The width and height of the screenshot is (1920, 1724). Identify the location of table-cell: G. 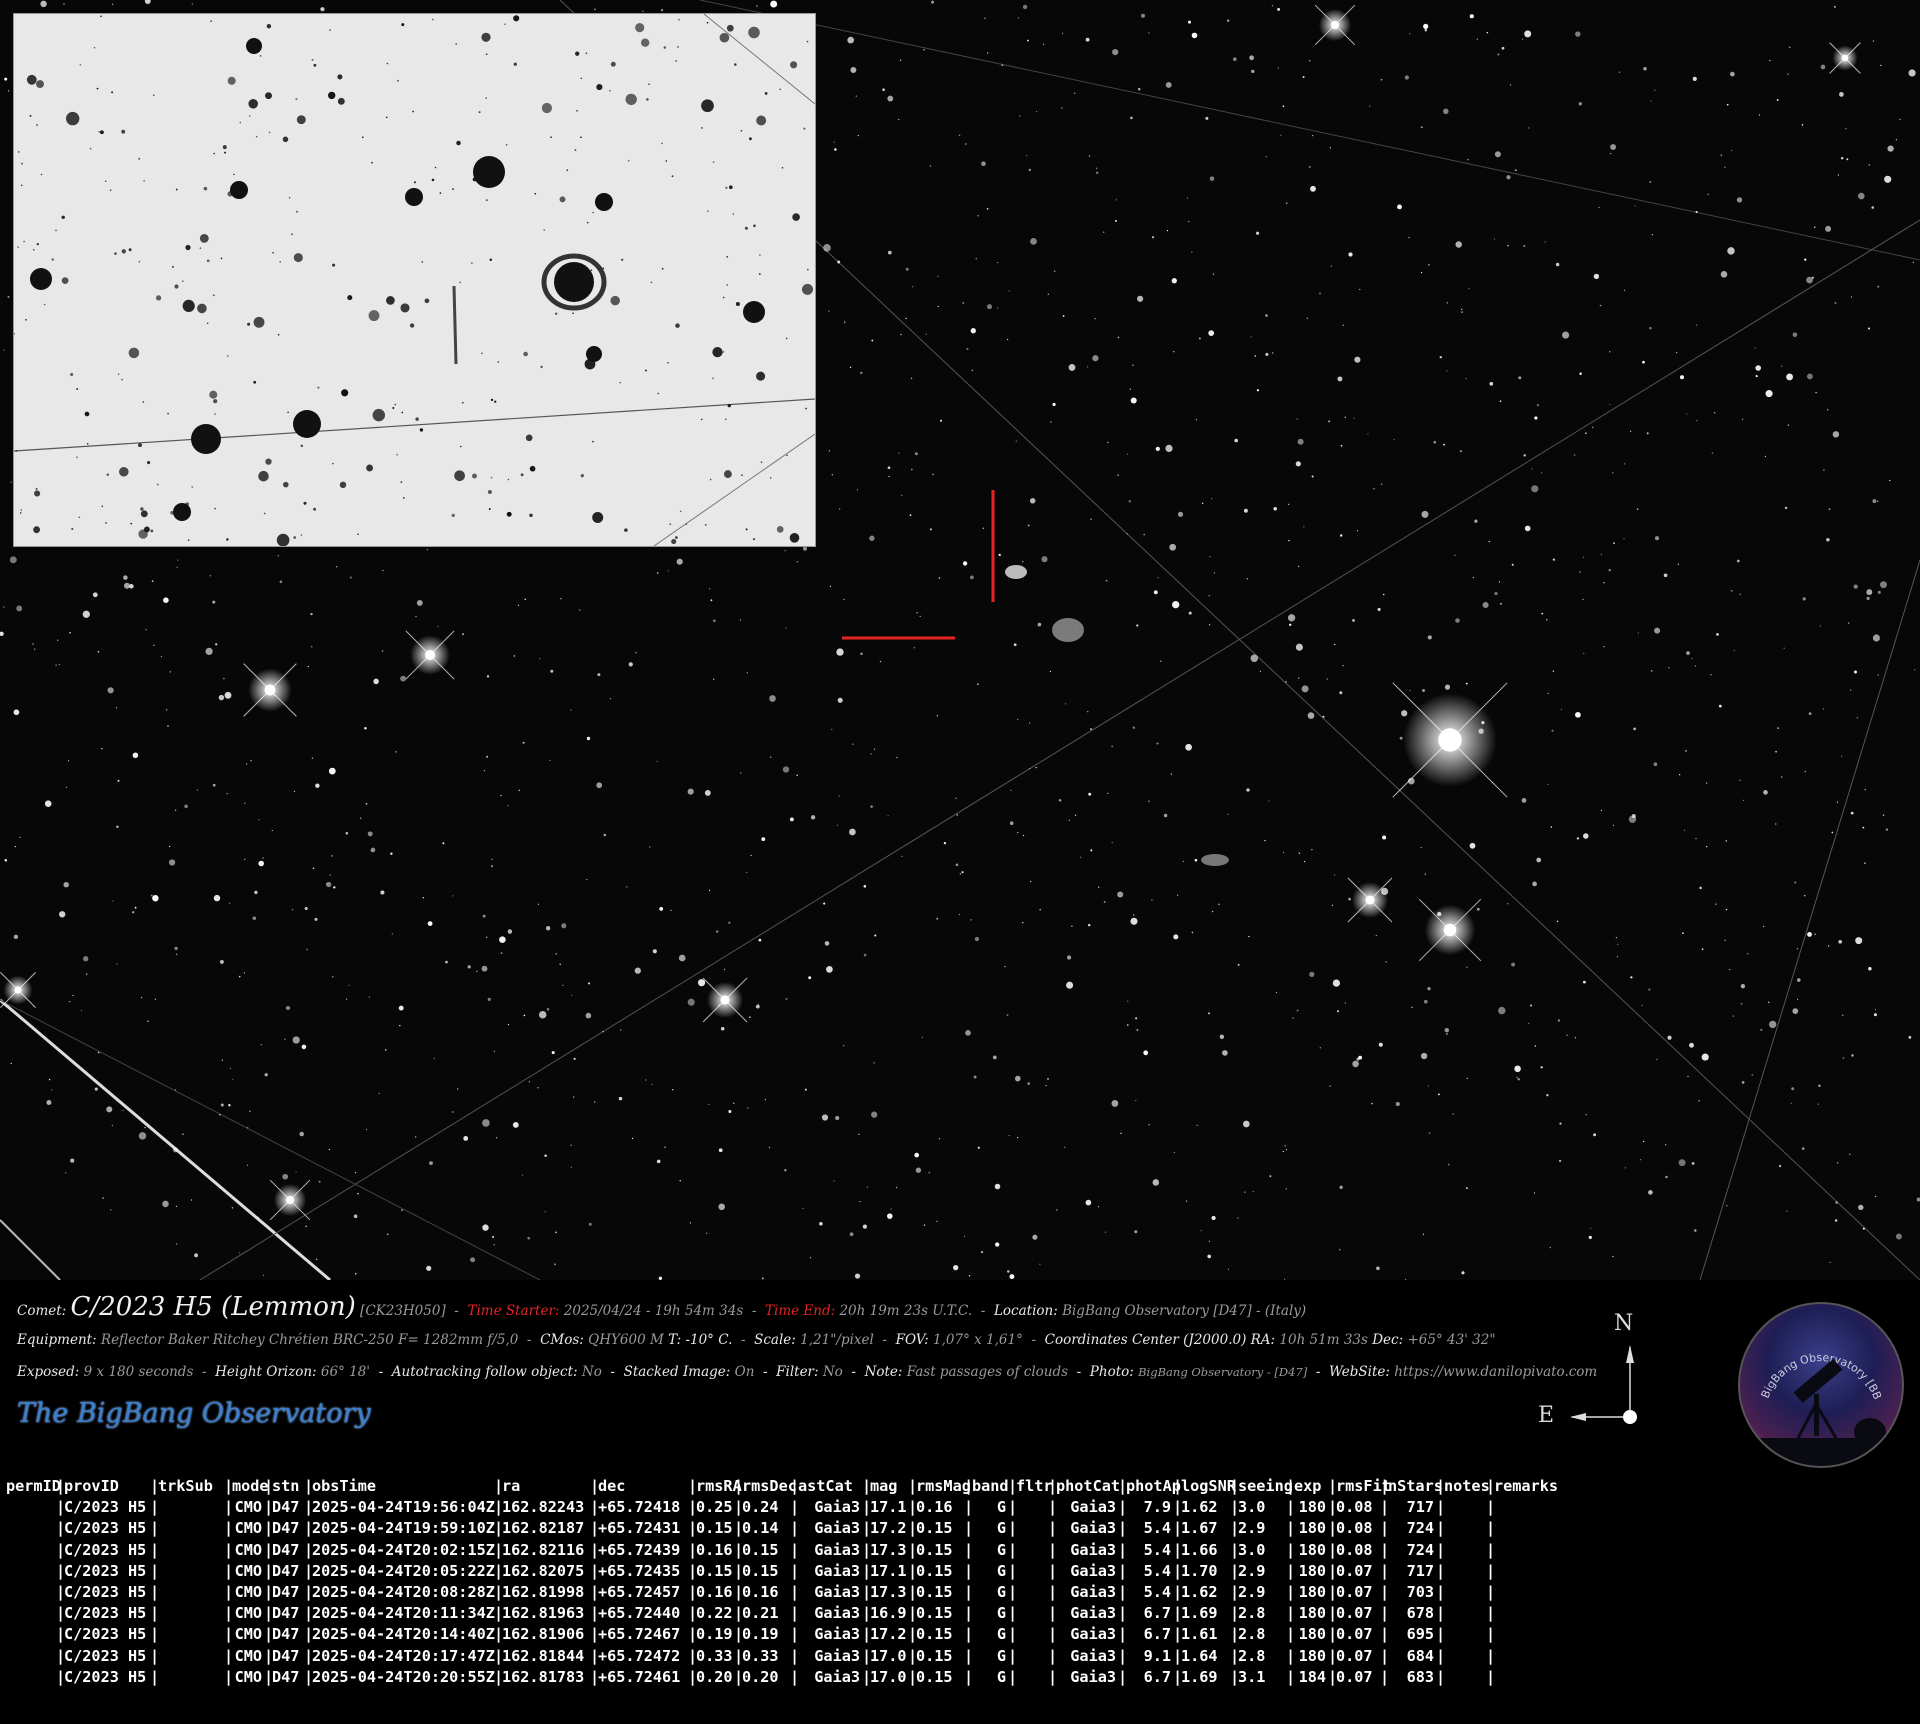
(1001, 1634).